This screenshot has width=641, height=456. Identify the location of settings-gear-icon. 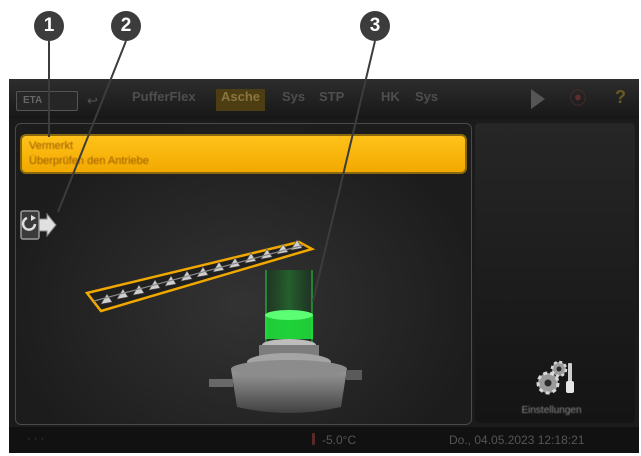
(556, 378).